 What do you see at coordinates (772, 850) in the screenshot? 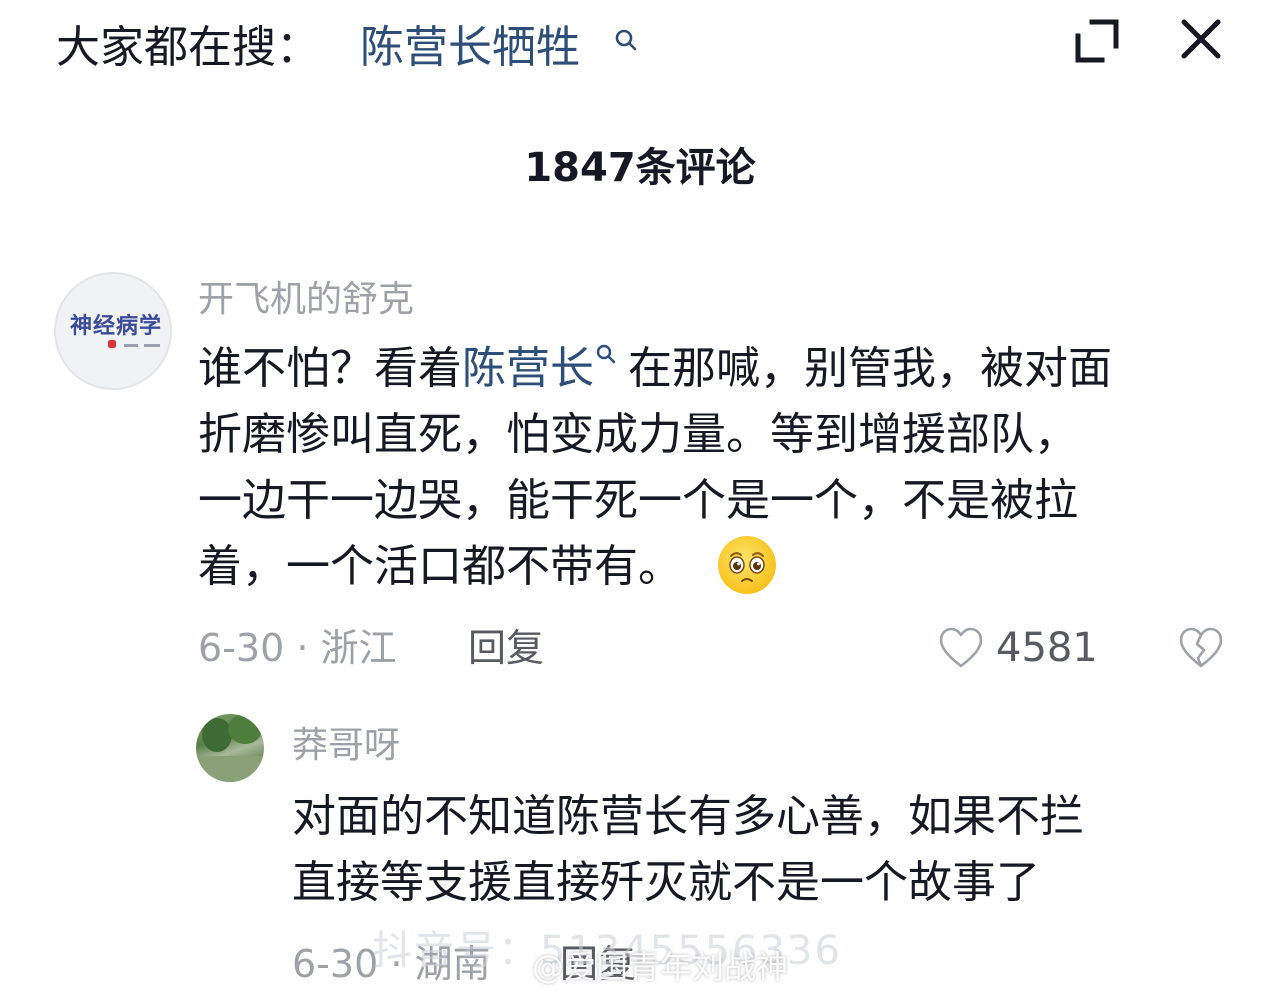
I see `comment-text: 对面的不知道陈营长有多心善，如果不拦 直接等支援直接歼灭就不是一个故事了` at bounding box center [772, 850].